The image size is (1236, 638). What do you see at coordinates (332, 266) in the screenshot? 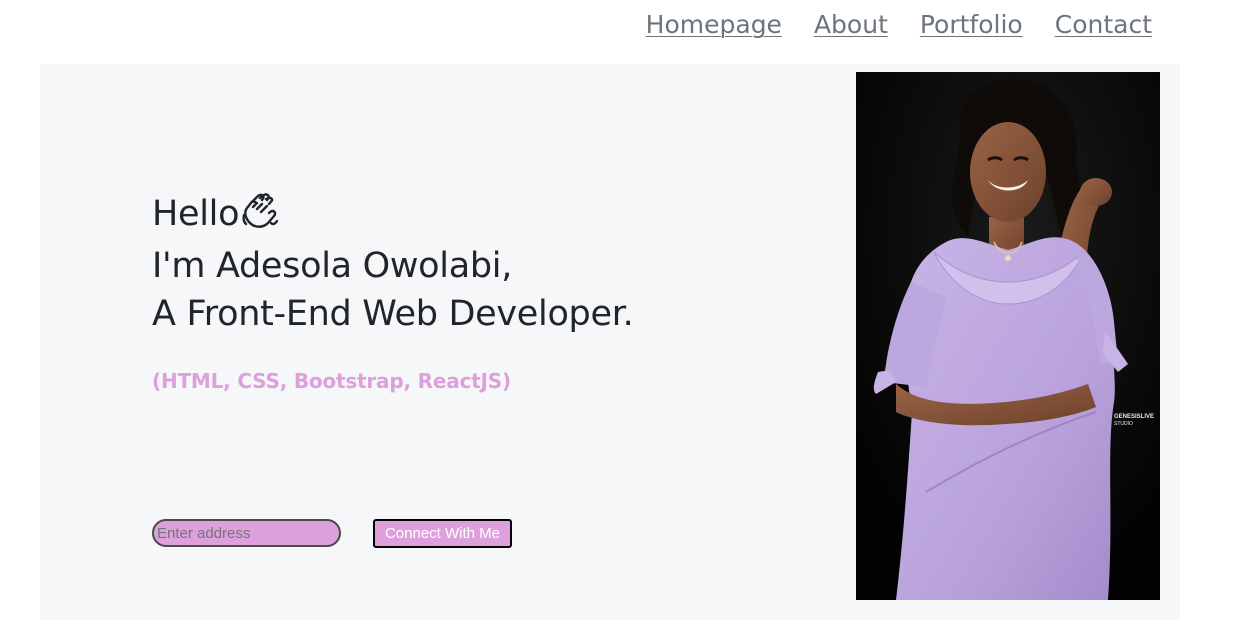
I see `intro-line: I'm Adesola Owolabi,` at bounding box center [332, 266].